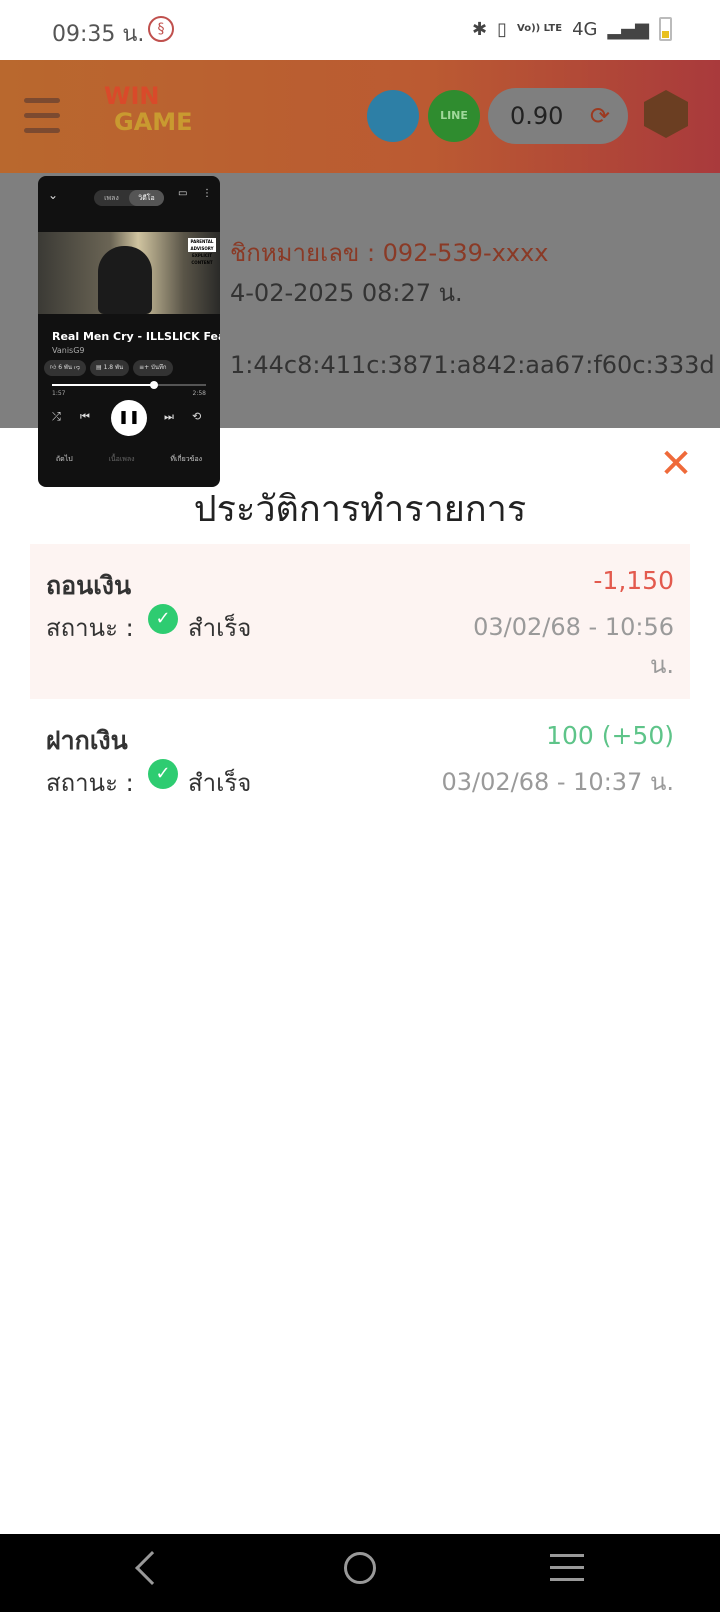  I want to click on member-phone-text: ชิกหมายเลข : 092-539-xxxx, so click(389, 253).